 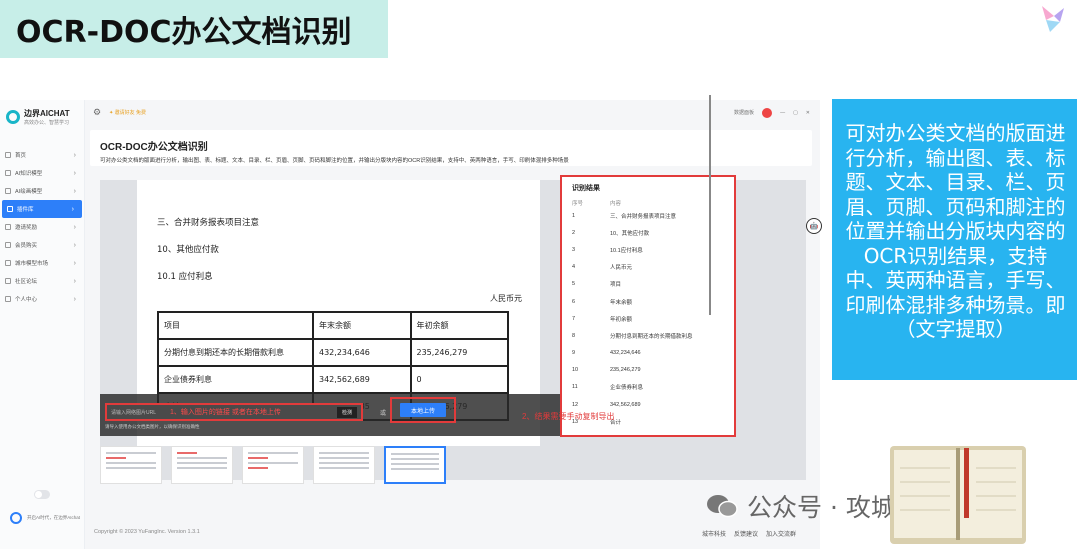 I want to click on promo-link: ✦ 邀请好友 免费, so click(x=127, y=112).